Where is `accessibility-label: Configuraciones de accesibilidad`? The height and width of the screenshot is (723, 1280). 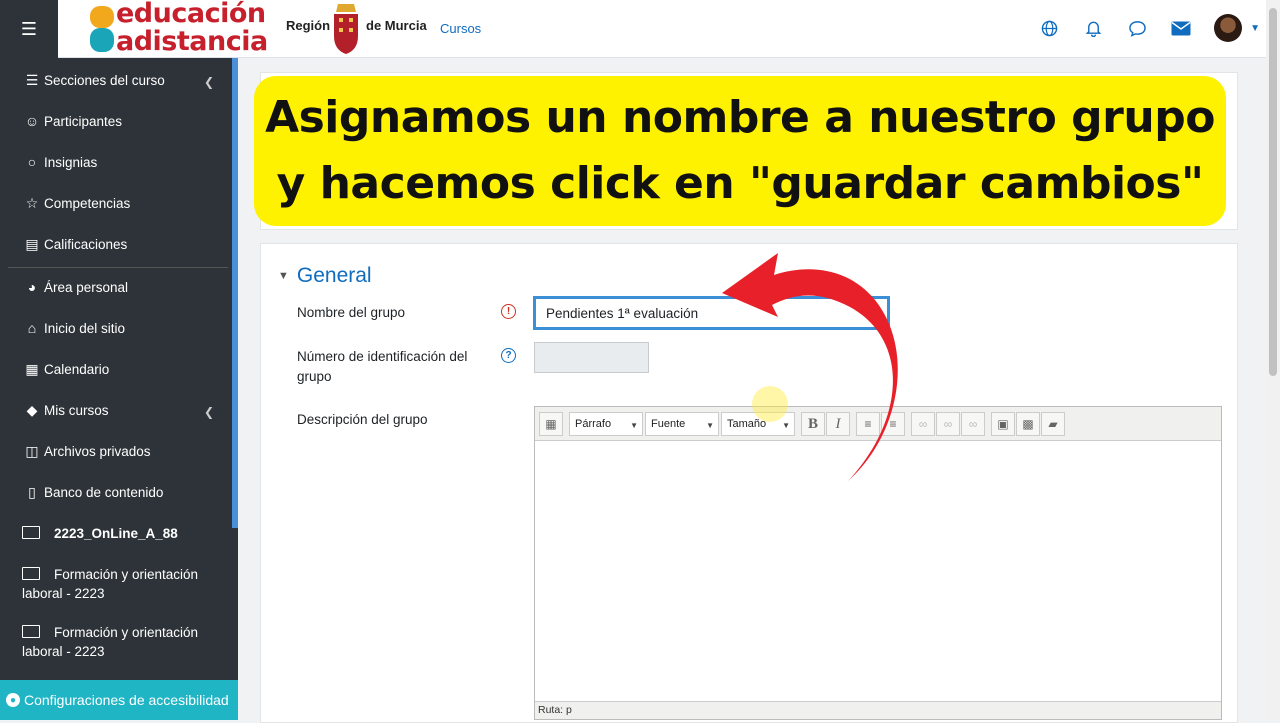
accessibility-label: Configuraciones de accesibilidad is located at coordinates (126, 700).